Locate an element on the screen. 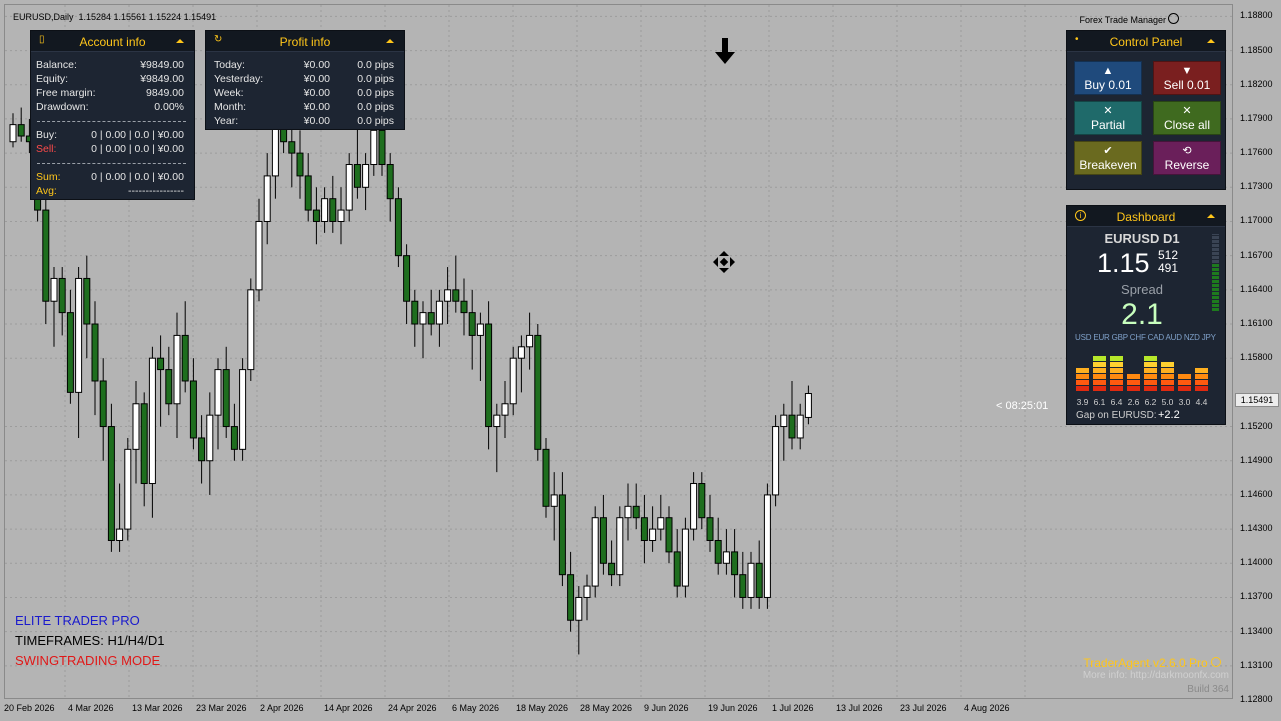  control-panel-header: • Control Panel is located at coordinates (1146, 41).